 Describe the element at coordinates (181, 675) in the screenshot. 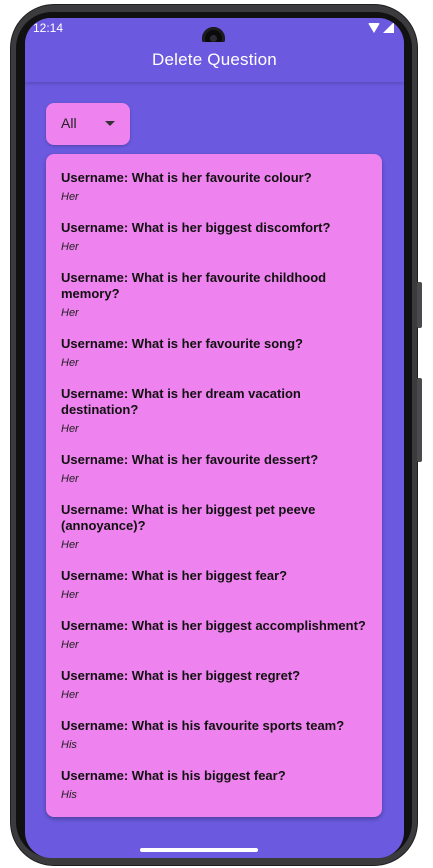

I see `question-text: Username: What is her biggest regret?` at that location.